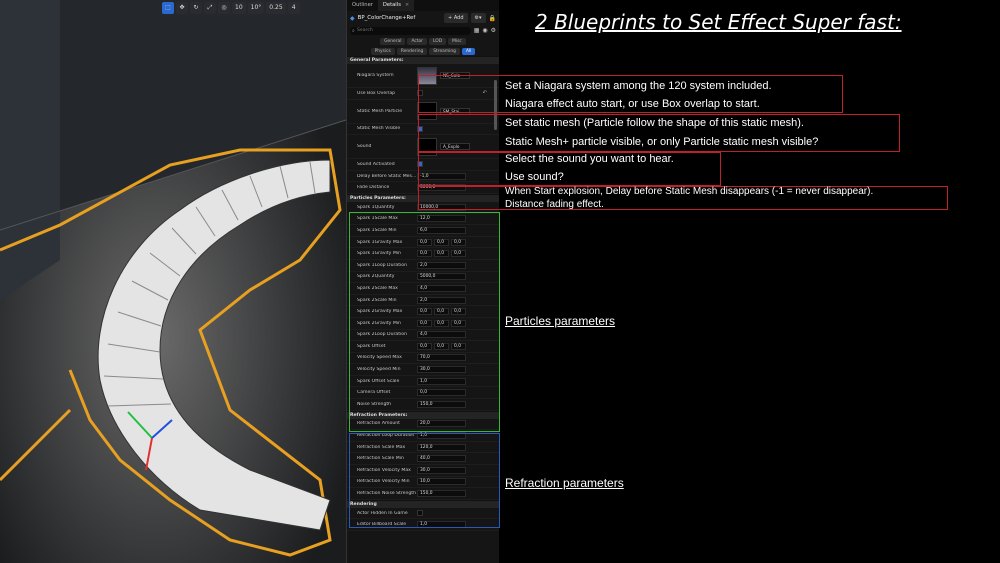 This screenshot has width=1000, height=563. Describe the element at coordinates (457, 41) in the screenshot. I see `filter-misc: Misc` at that location.